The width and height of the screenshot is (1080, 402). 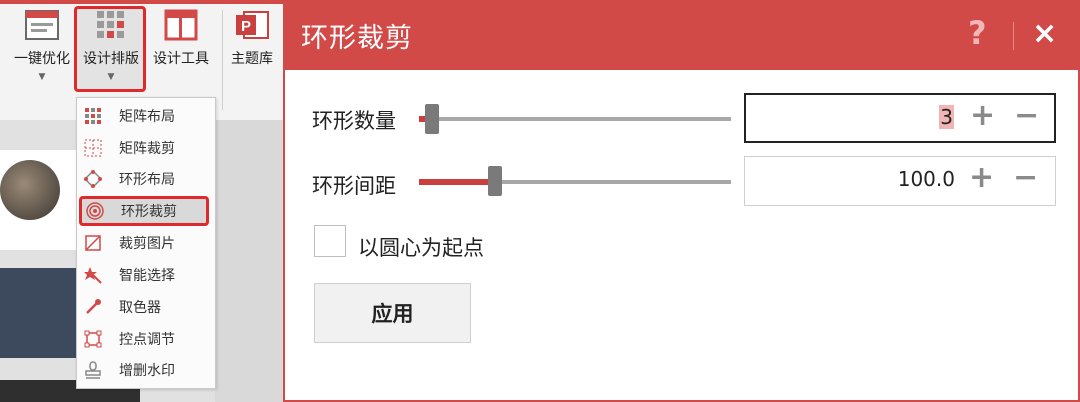 What do you see at coordinates (357, 38) in the screenshot?
I see `dialog-title: 环形裁剪` at bounding box center [357, 38].